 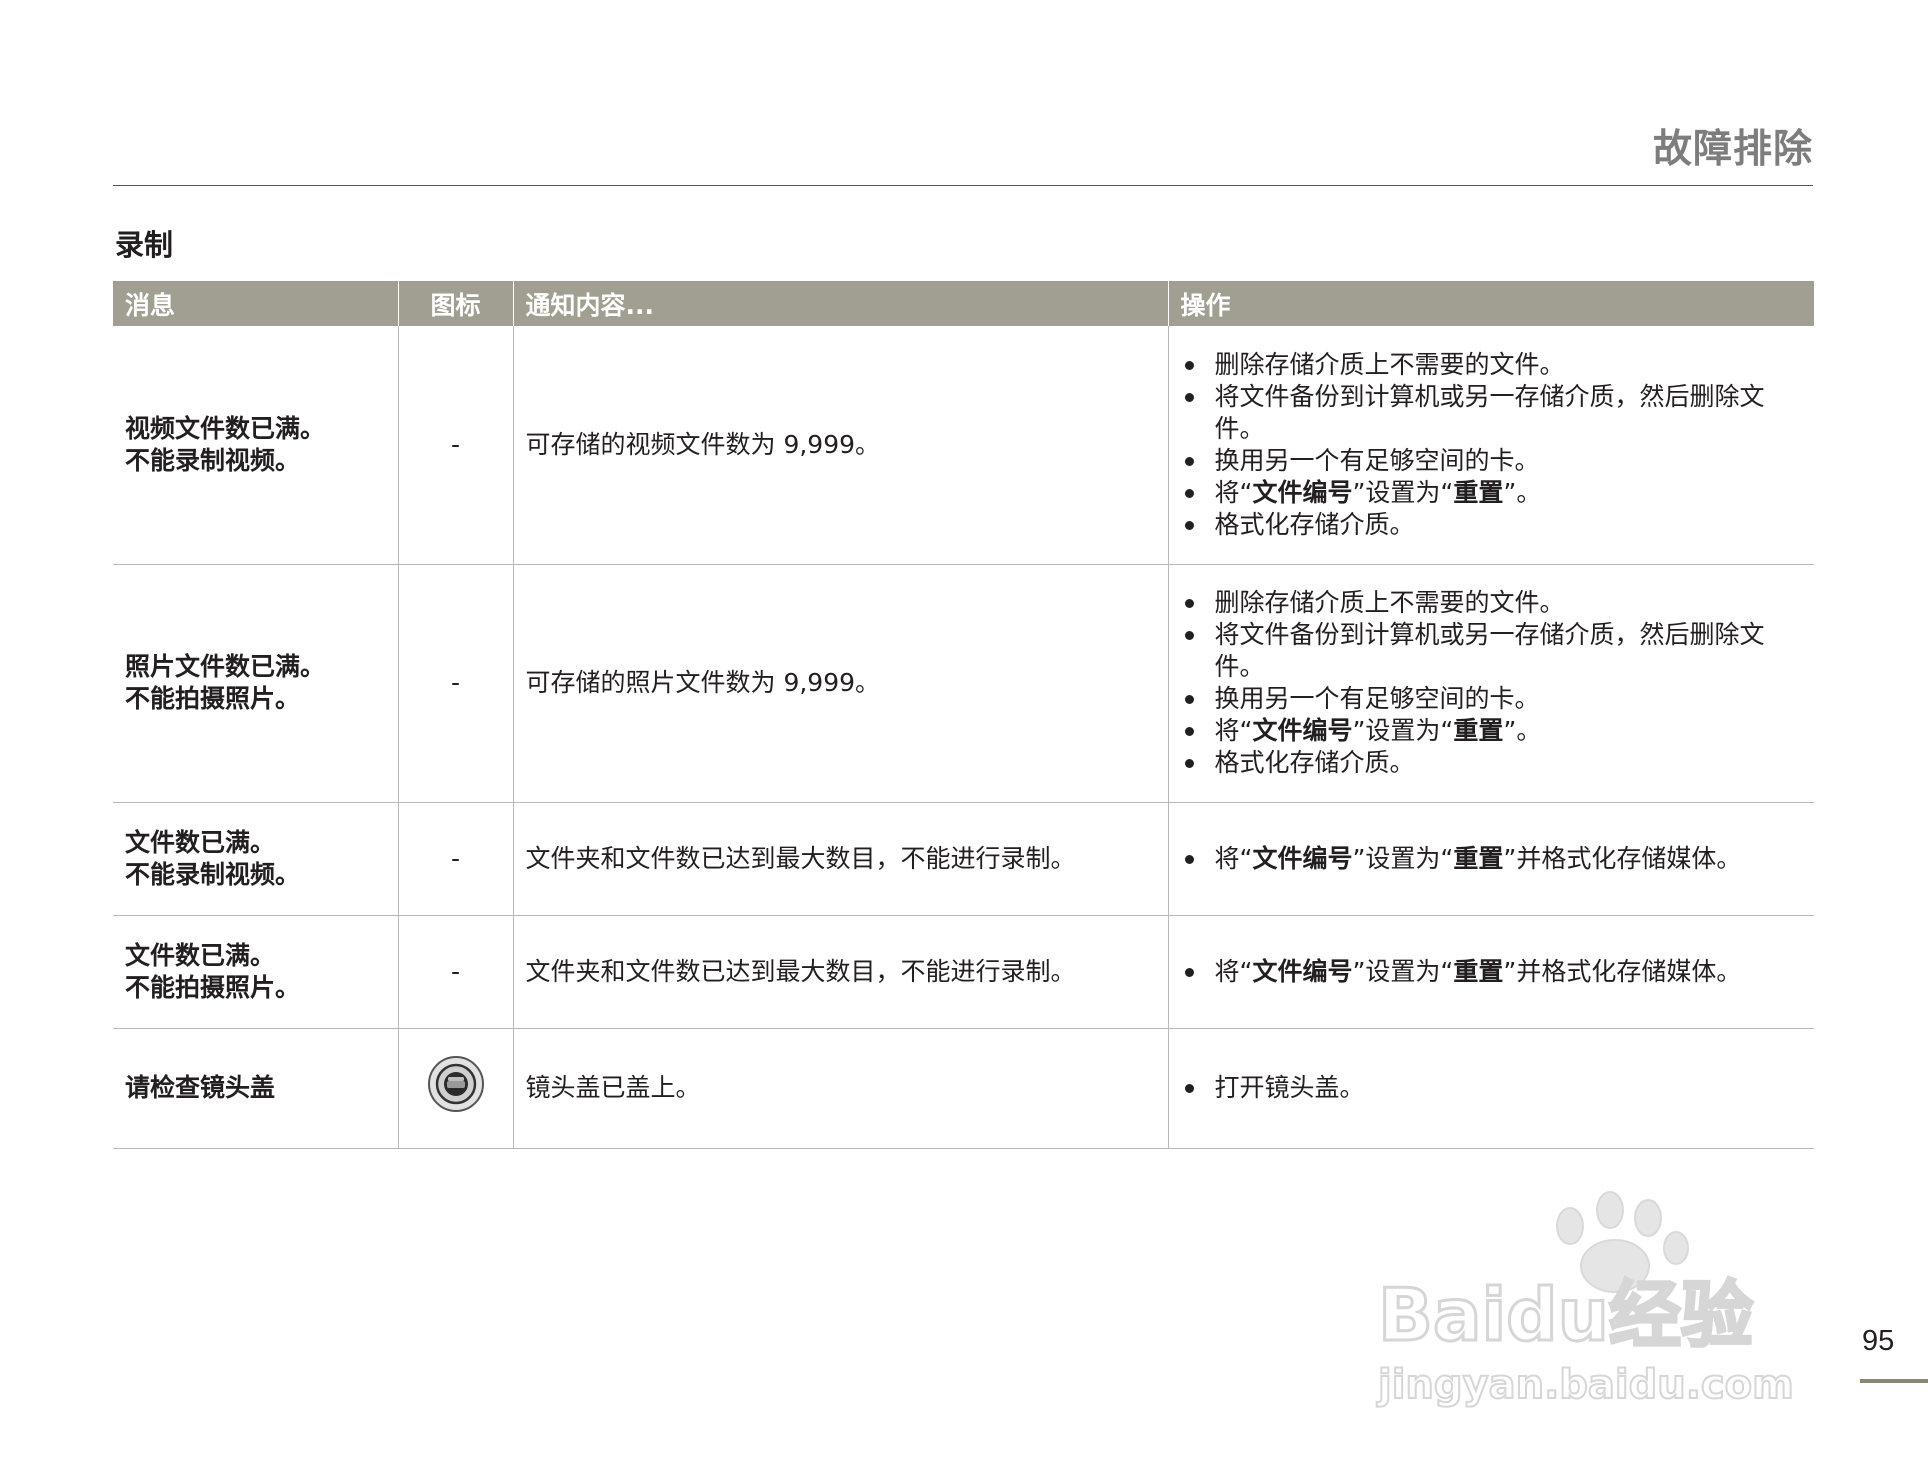 I want to click on message-cell: 照片文件数已满。 不能拍摄照片。, so click(x=255, y=683).